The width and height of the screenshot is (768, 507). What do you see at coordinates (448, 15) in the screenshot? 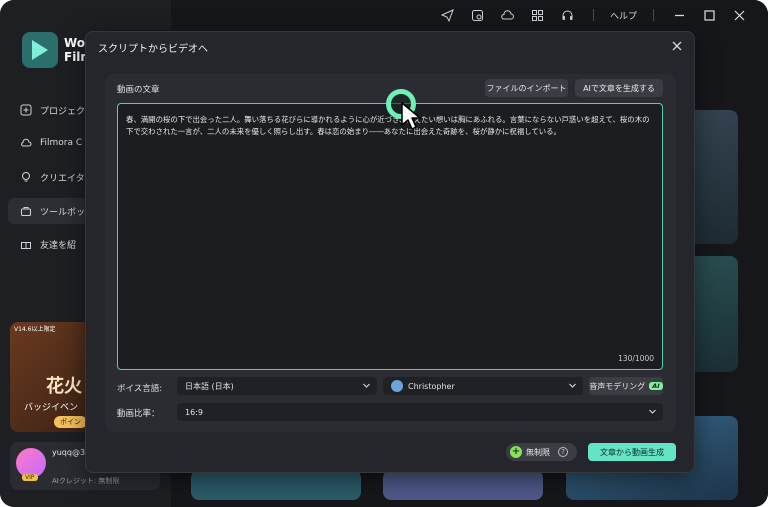
I see `send-icon` at bounding box center [448, 15].